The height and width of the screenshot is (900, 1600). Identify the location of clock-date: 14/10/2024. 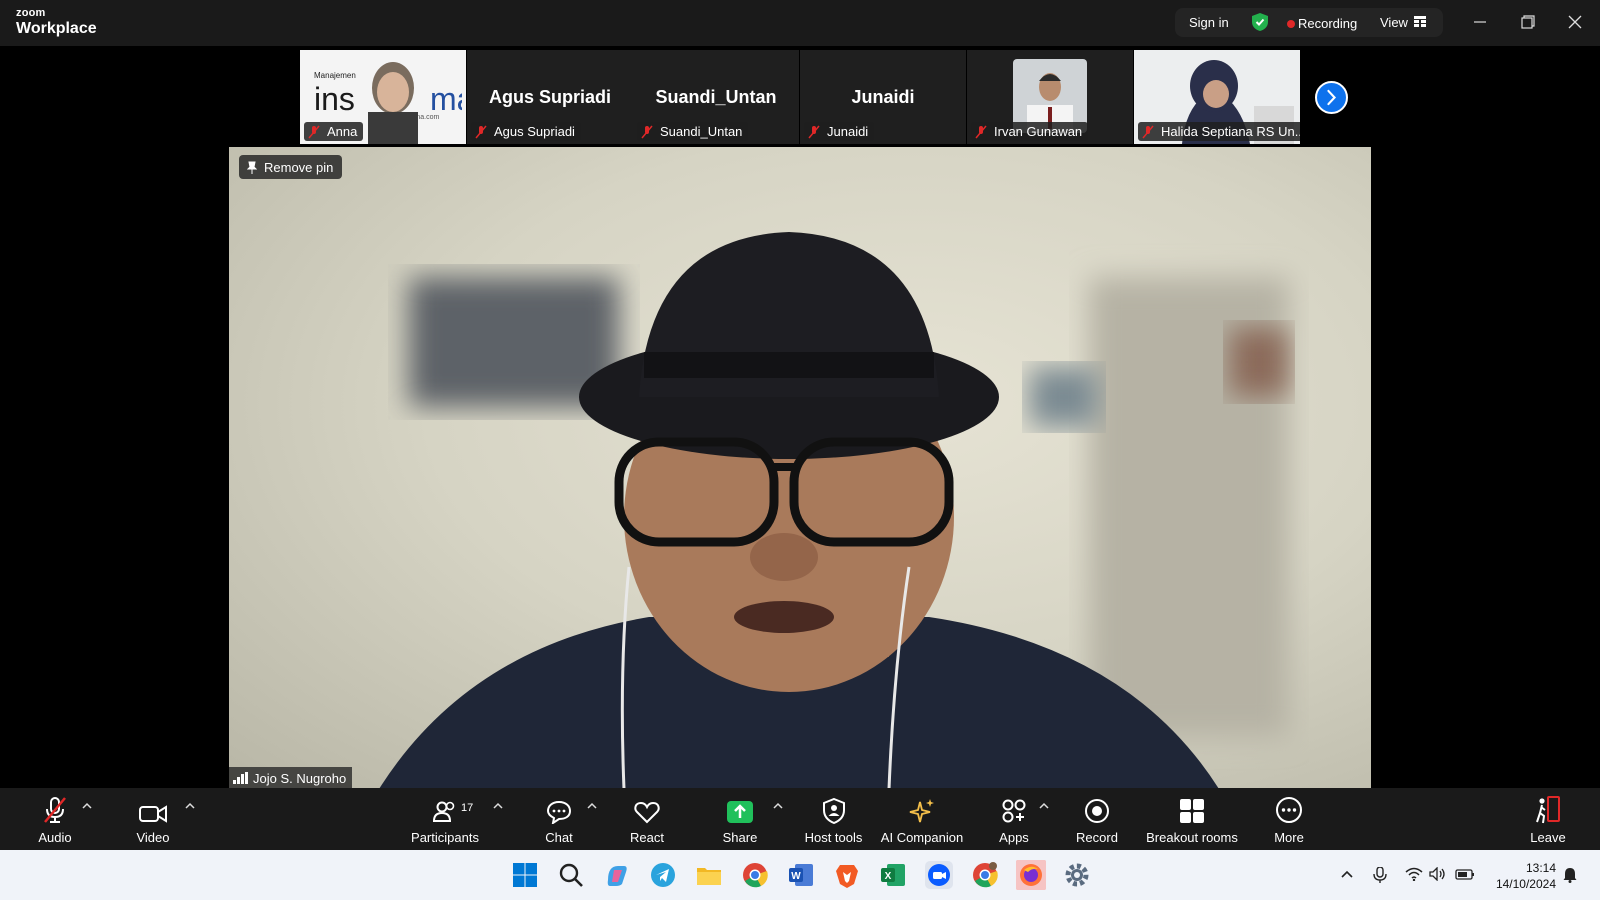
(1525, 884).